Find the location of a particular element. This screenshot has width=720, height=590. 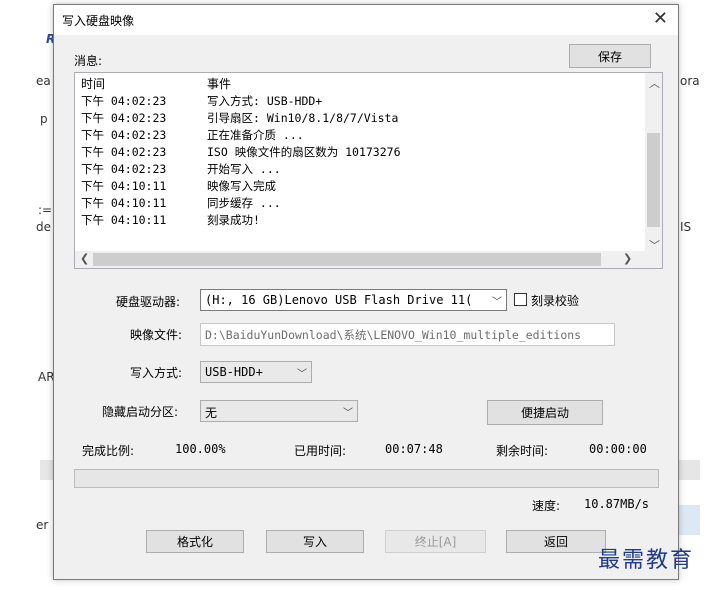

progress-bar is located at coordinates (366, 478).